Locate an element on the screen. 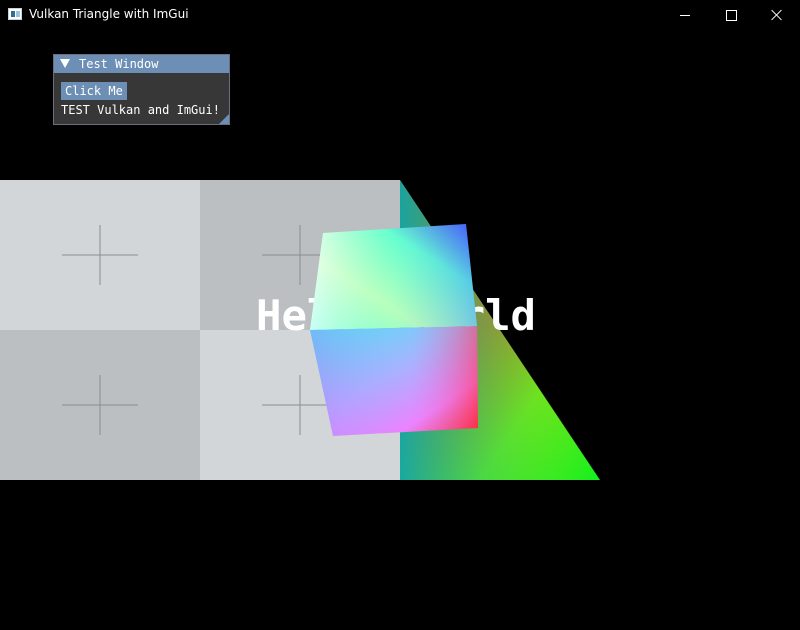 The height and width of the screenshot is (630, 800). resize-grip-icon is located at coordinates (224, 119).